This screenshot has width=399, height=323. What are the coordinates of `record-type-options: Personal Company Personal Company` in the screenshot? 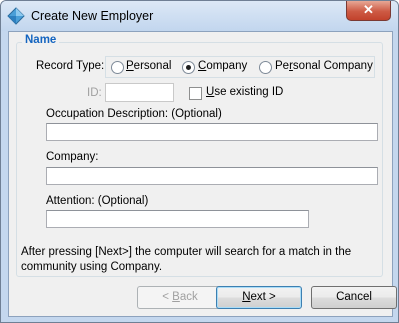 It's located at (240, 67).